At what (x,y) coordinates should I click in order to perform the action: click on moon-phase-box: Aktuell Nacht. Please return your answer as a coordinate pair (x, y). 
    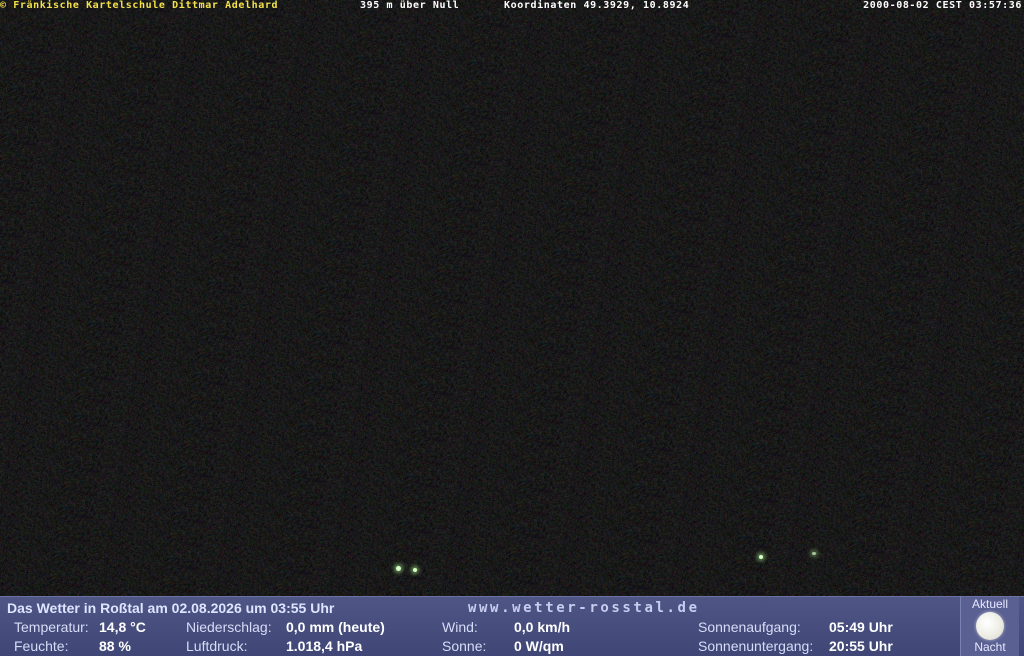
    Looking at the image, I should click on (989, 626).